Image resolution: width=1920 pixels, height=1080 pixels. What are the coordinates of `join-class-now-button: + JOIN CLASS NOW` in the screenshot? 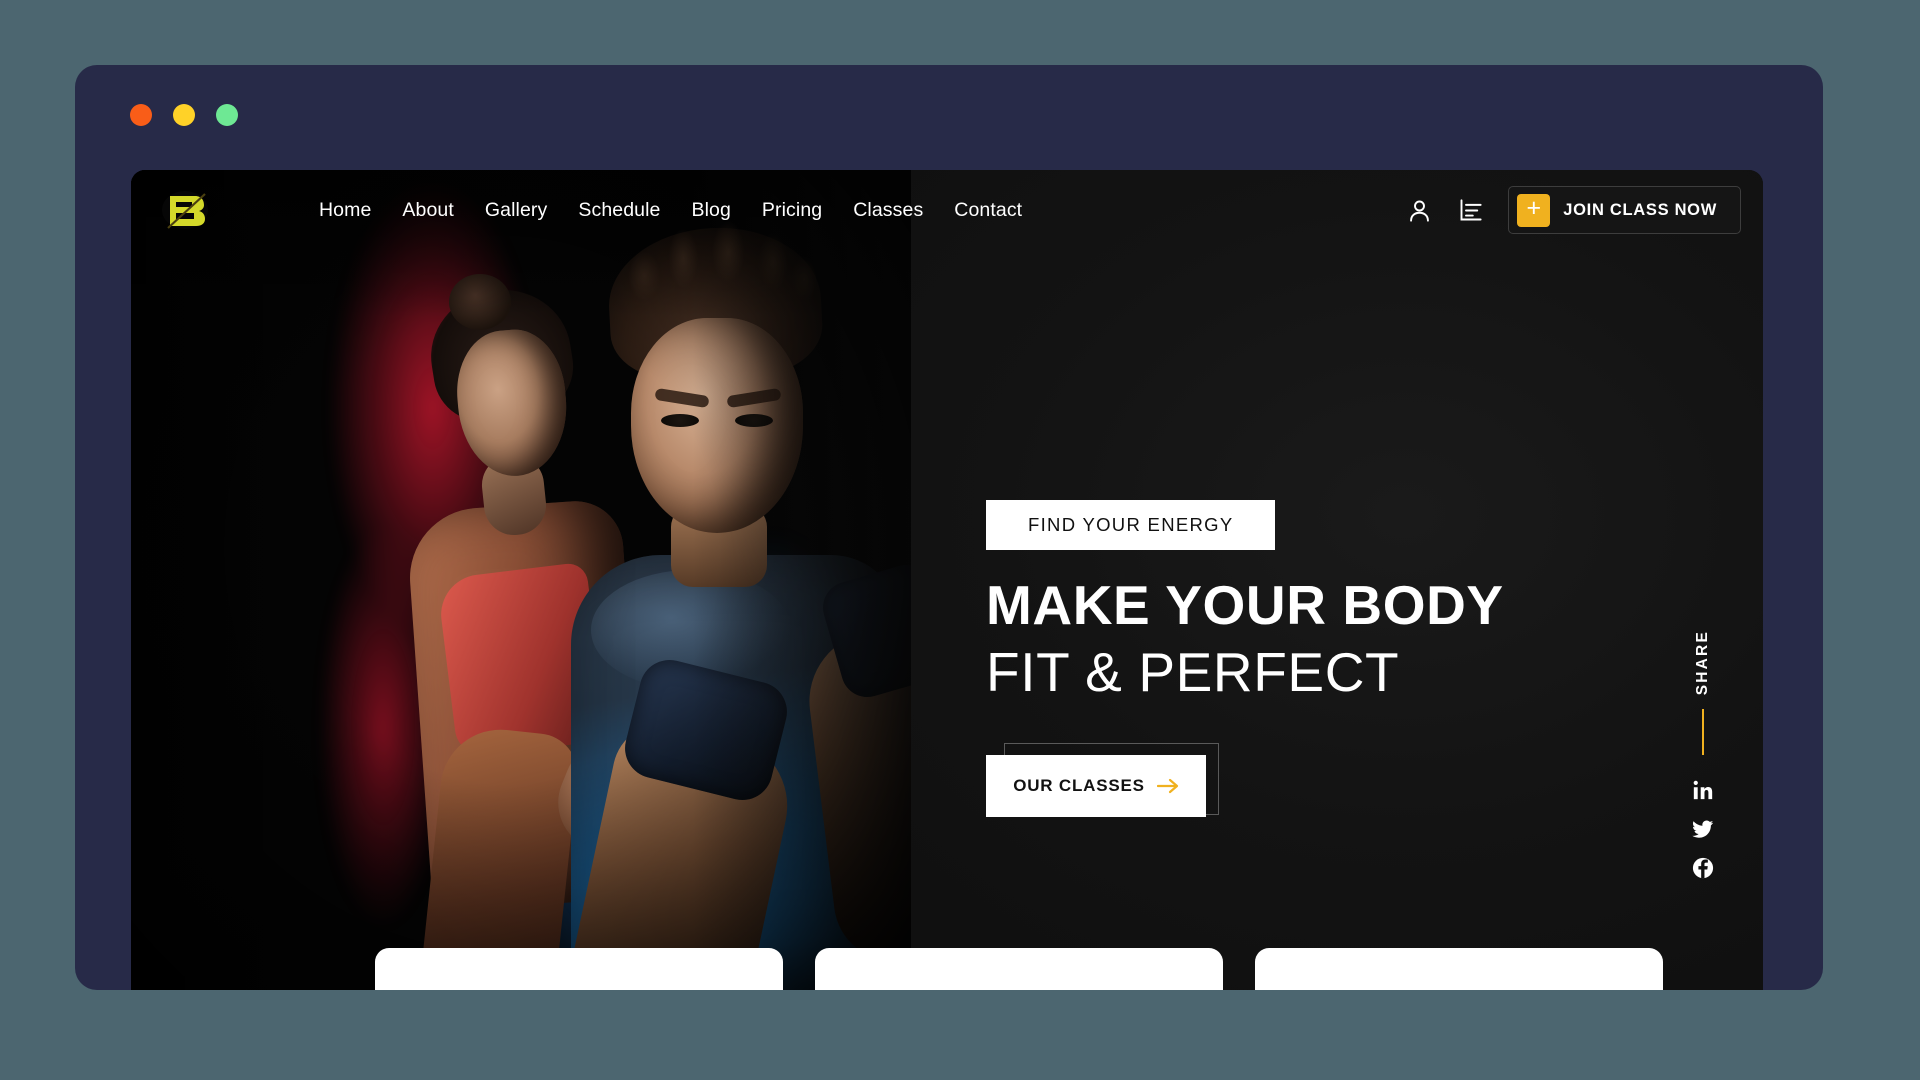 It's located at (1624, 210).